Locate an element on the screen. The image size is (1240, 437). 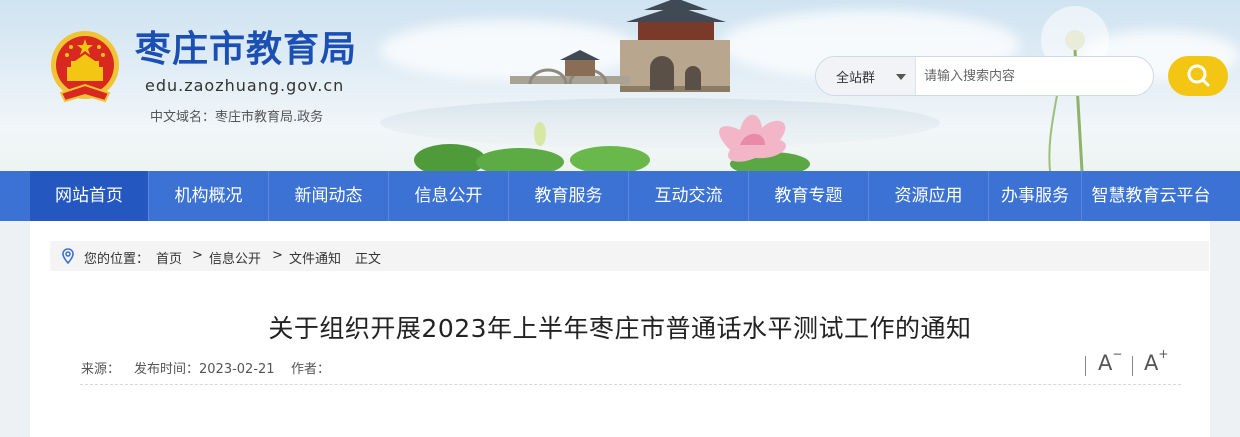
nav-item-resources: 资源应用 is located at coordinates (928, 196).